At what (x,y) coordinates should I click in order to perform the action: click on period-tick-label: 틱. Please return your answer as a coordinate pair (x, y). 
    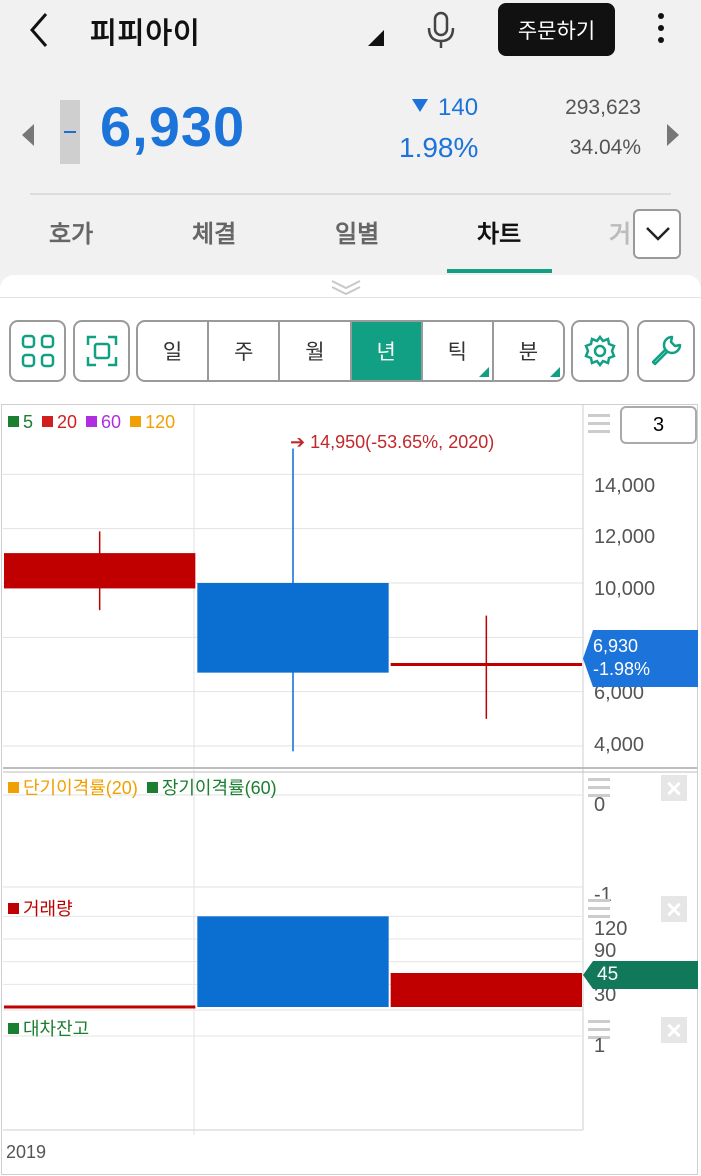
    Looking at the image, I should click on (457, 352).